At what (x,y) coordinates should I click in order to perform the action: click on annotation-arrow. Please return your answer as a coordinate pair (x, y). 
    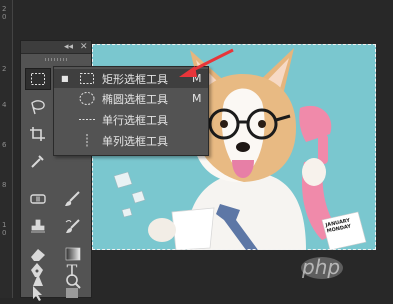
    Looking at the image, I should click on (206, 62).